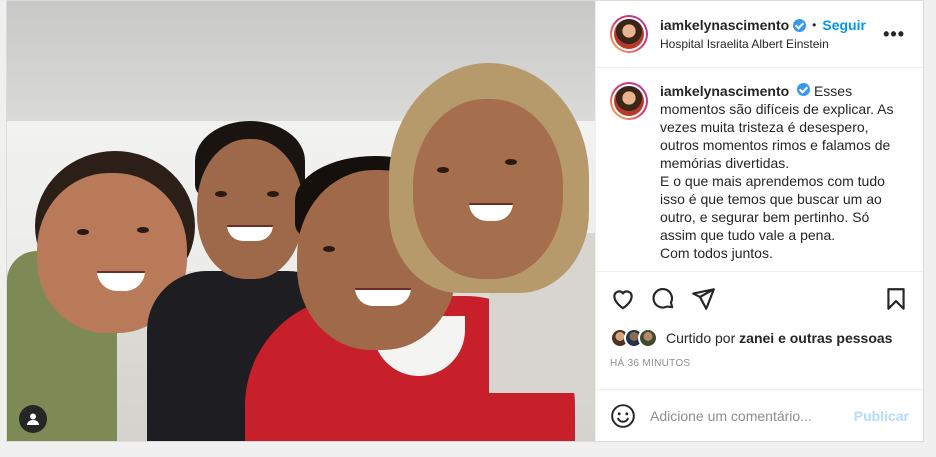 The height and width of the screenshot is (457, 936). What do you see at coordinates (748, 235) in the screenshot?
I see `caption-line: assim que tudo vale a pena.` at bounding box center [748, 235].